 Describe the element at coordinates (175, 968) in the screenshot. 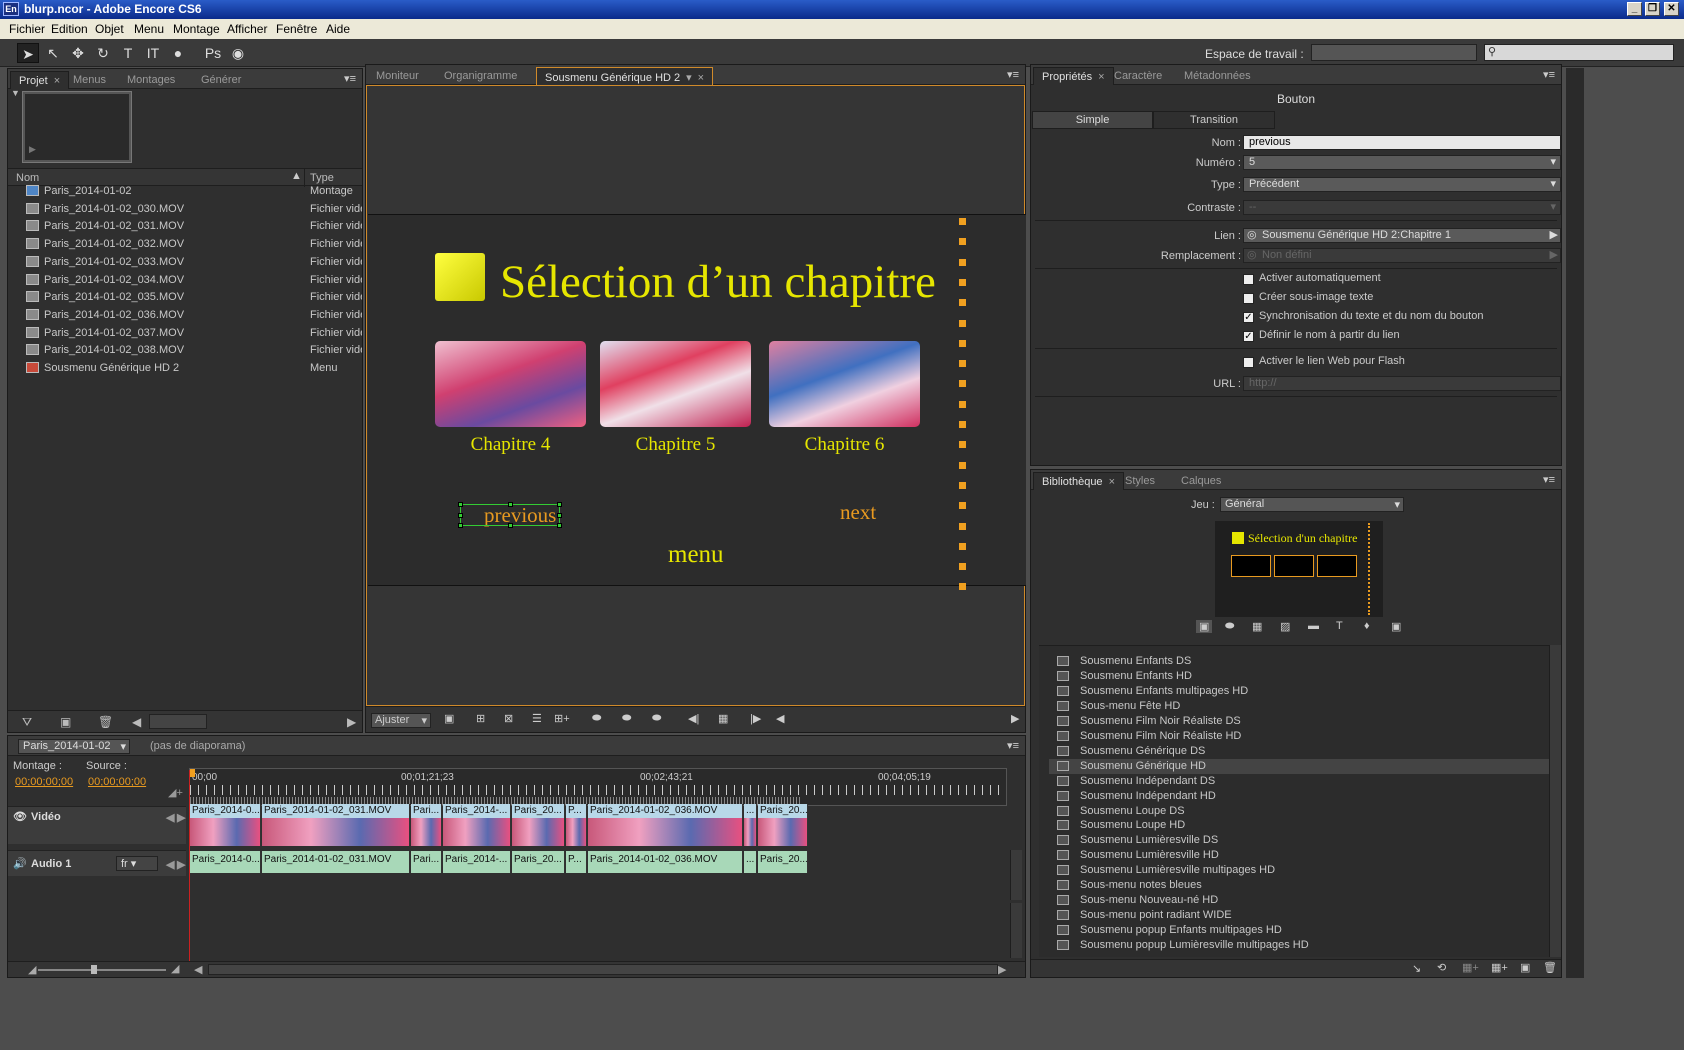

I see `zoom-in-icon: ◢` at that location.